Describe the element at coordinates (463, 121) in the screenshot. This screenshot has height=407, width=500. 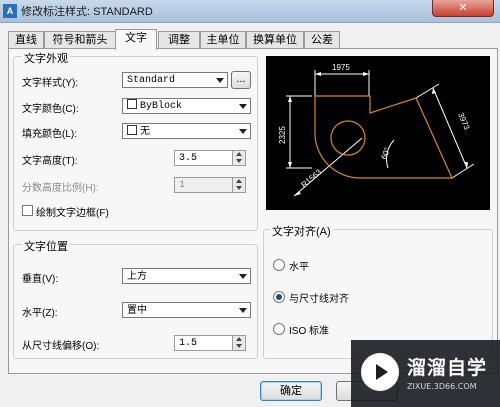
I see `dim-right-label: 3973` at that location.